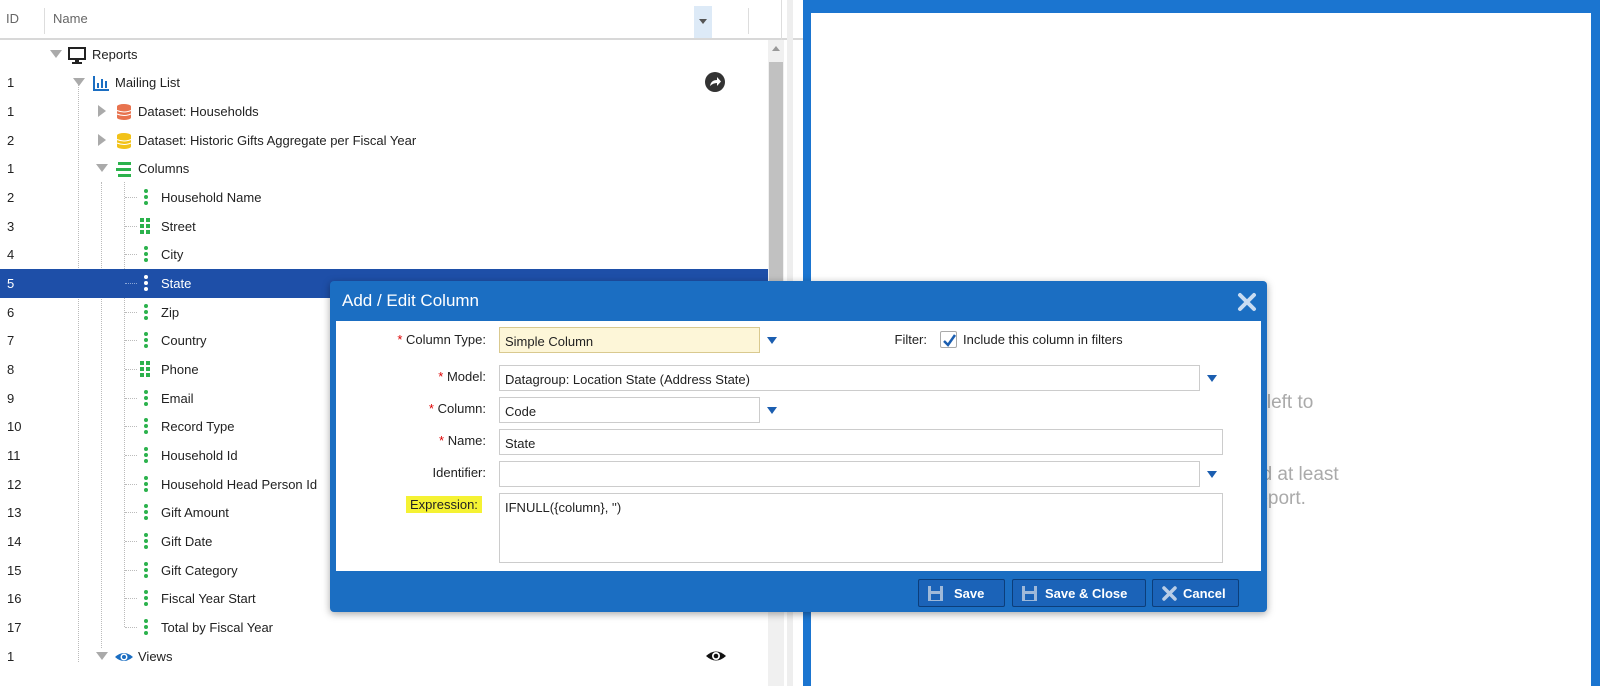  Describe the element at coordinates (861, 442) in the screenshot. I see `name-input: State` at that location.